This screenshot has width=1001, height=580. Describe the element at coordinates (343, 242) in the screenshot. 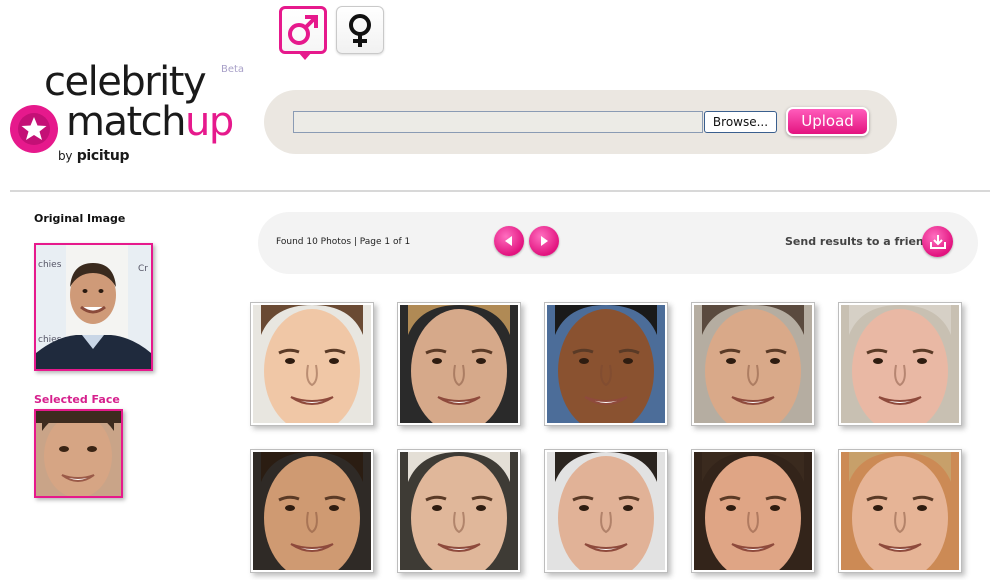

I see `results-summary: Found 10 Photos | Page 1 of 1` at that location.